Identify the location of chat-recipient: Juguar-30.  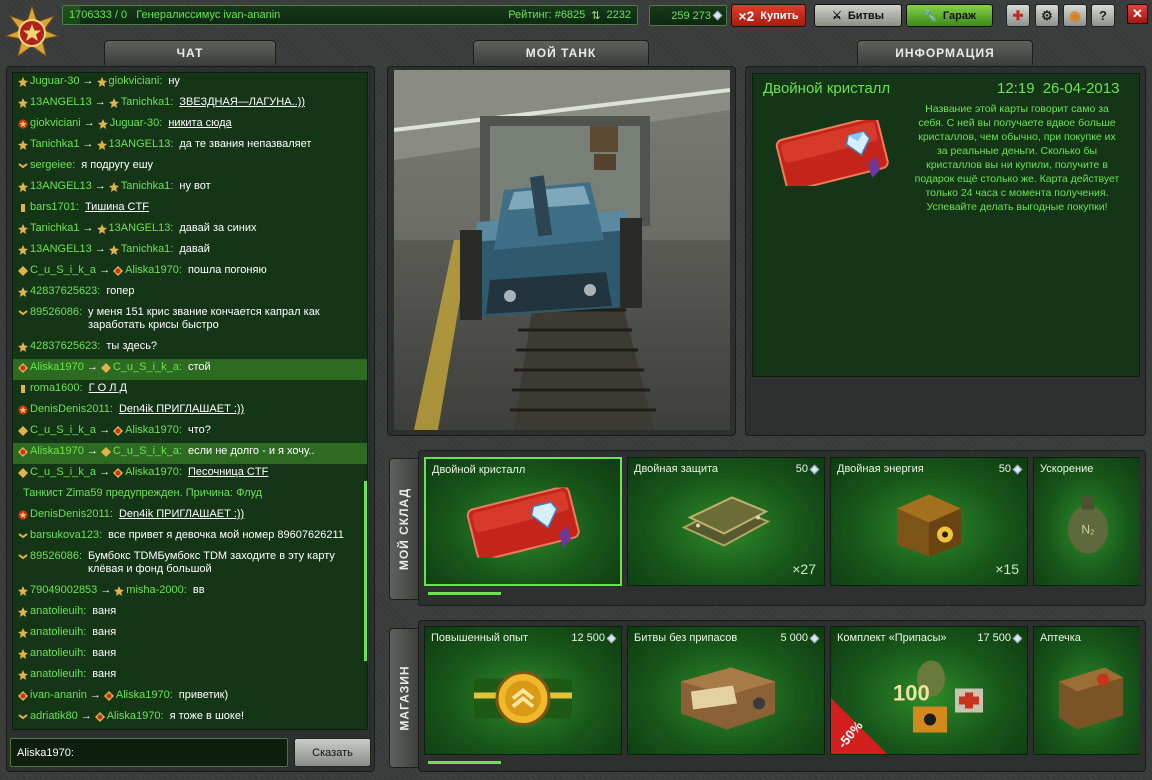
(135, 123).